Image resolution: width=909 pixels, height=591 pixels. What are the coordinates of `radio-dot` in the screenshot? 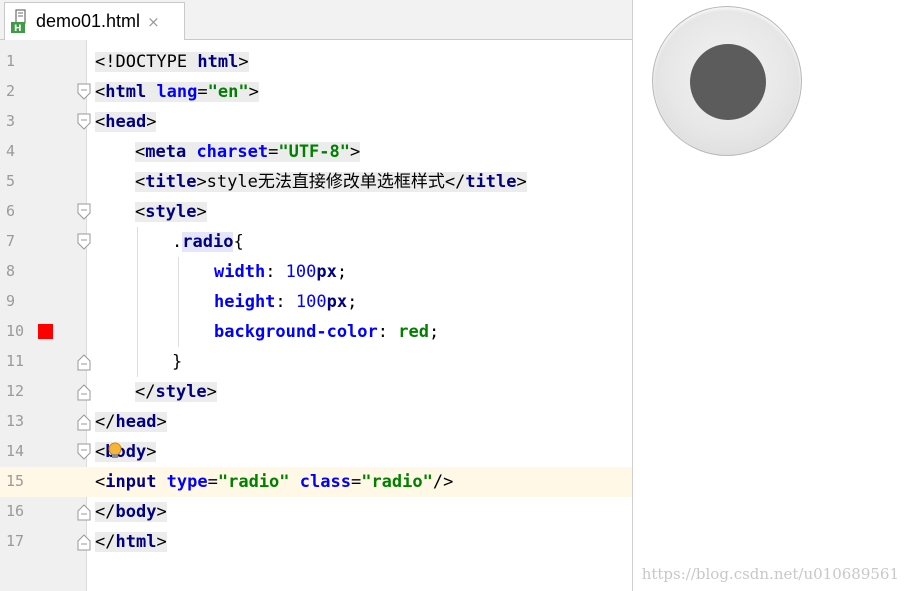 It's located at (728, 82).